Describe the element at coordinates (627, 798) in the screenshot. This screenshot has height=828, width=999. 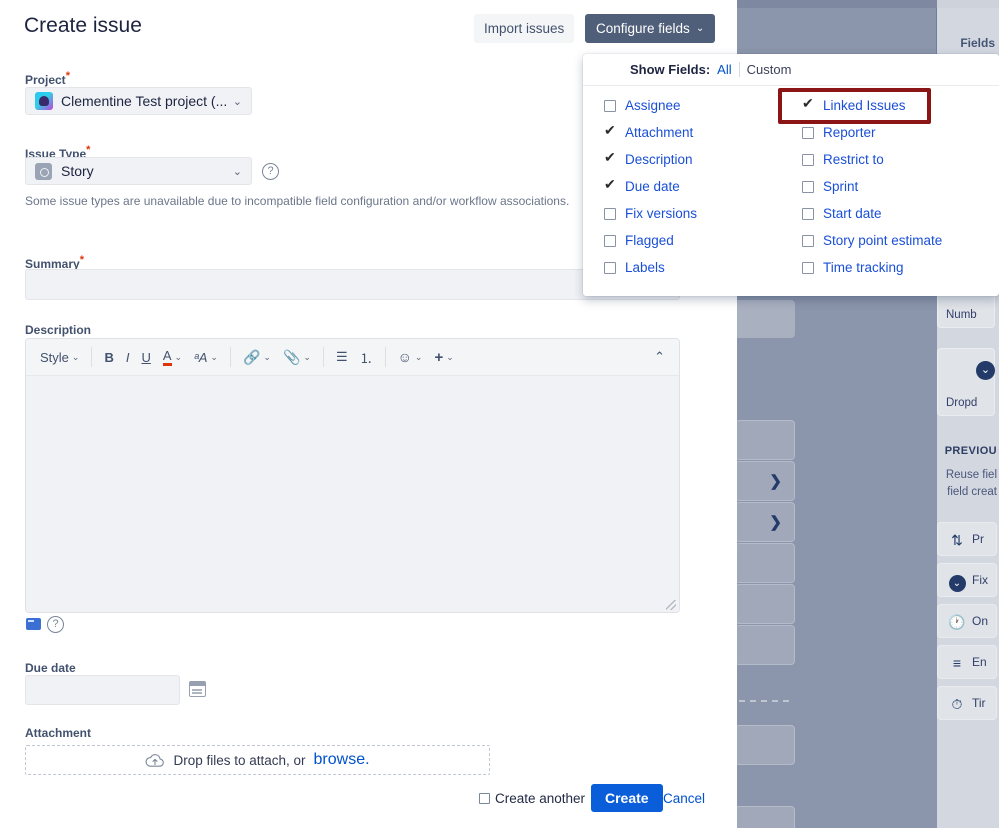
I see `create-button: Create` at that location.